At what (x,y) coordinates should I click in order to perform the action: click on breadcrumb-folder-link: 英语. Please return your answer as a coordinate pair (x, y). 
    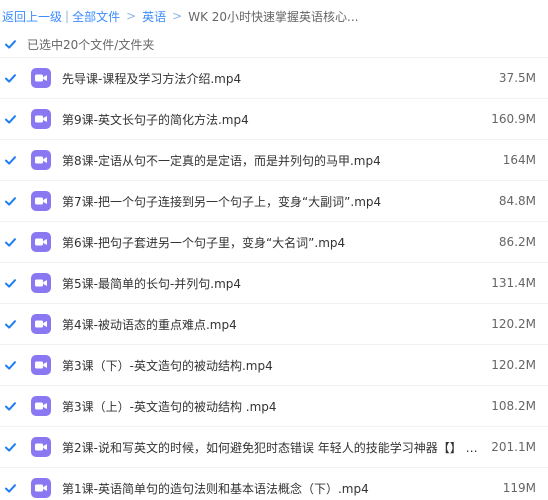
    Looking at the image, I should click on (154, 16).